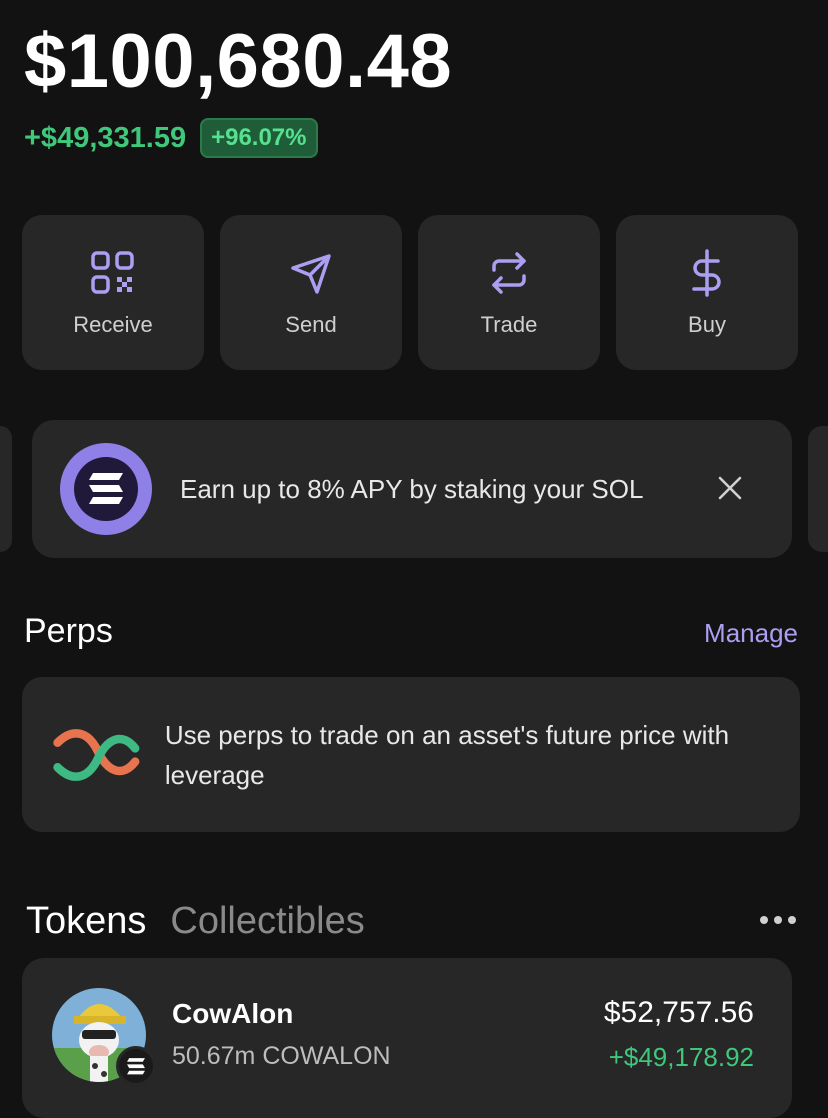 This screenshot has height=1118, width=828. What do you see at coordinates (6, 489) in the screenshot?
I see `prev-promo-card` at bounding box center [6, 489].